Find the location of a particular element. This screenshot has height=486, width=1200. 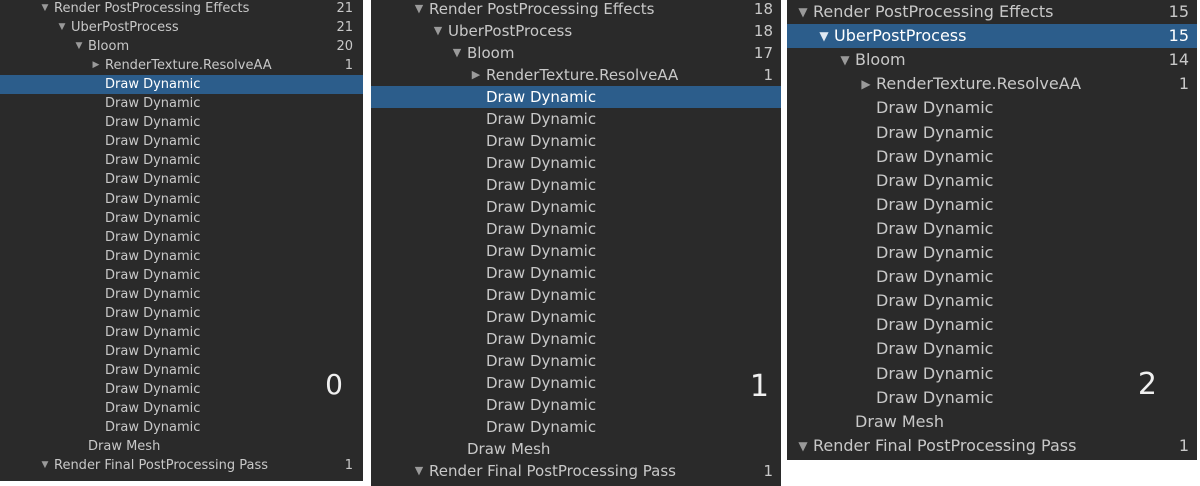

tree-row: ▼ Render PostProcessing Effects 18 is located at coordinates (576, 10).